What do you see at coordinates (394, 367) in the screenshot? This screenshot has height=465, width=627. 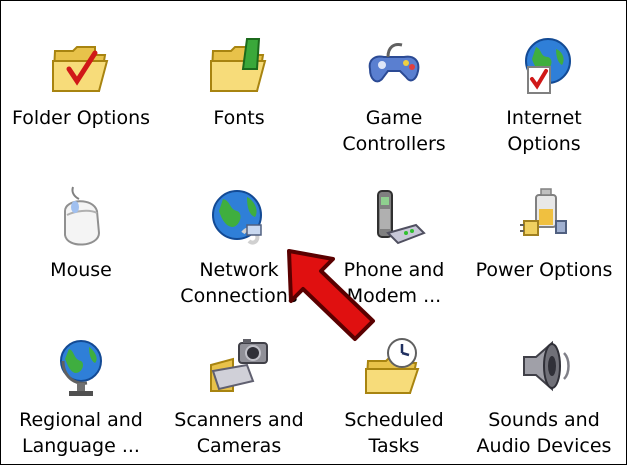 I see `scheduled-tasks-icon` at bounding box center [394, 367].